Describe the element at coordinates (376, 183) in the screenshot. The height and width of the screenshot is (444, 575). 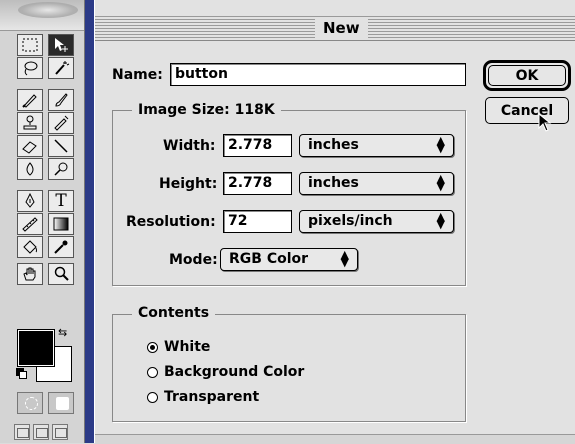
I see `height-unit-select: inches ▲ ▼` at that location.